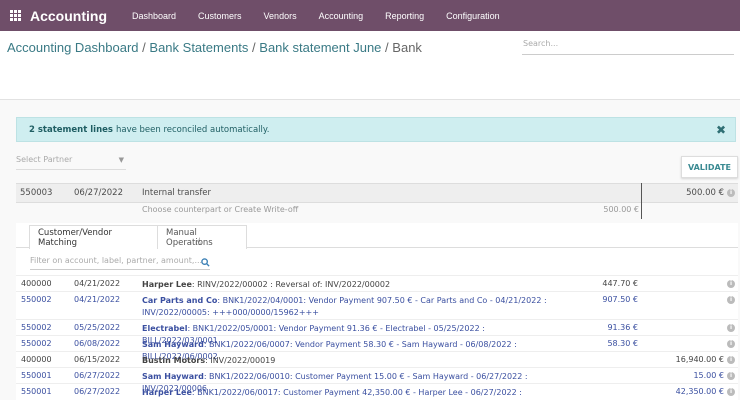 This screenshot has width=740, height=400. What do you see at coordinates (73, 47) in the screenshot?
I see `breadcrumb-item-accounting-dashboard: Accounting Dashboard` at bounding box center [73, 47].